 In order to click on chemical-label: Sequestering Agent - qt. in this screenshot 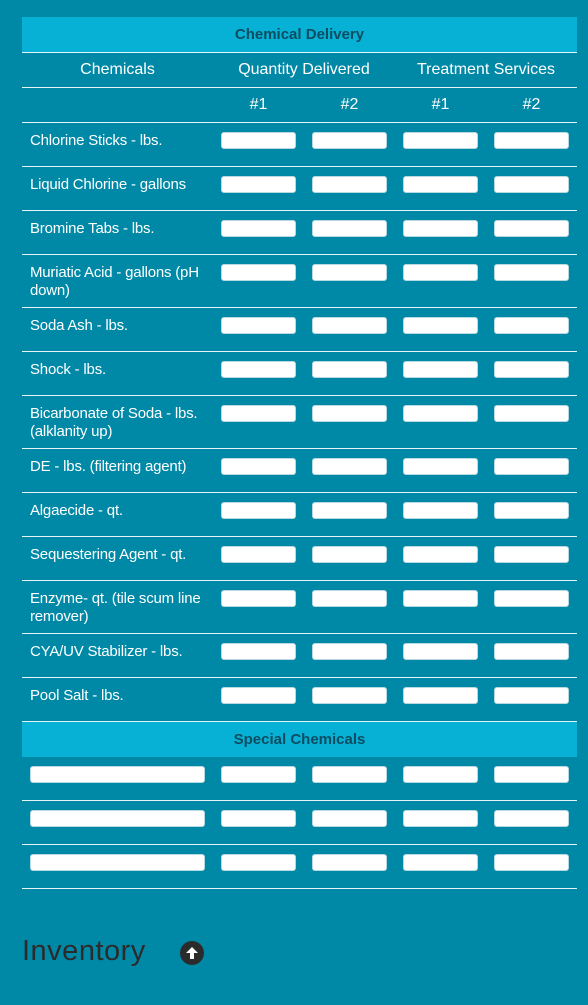, I will do `click(108, 554)`.